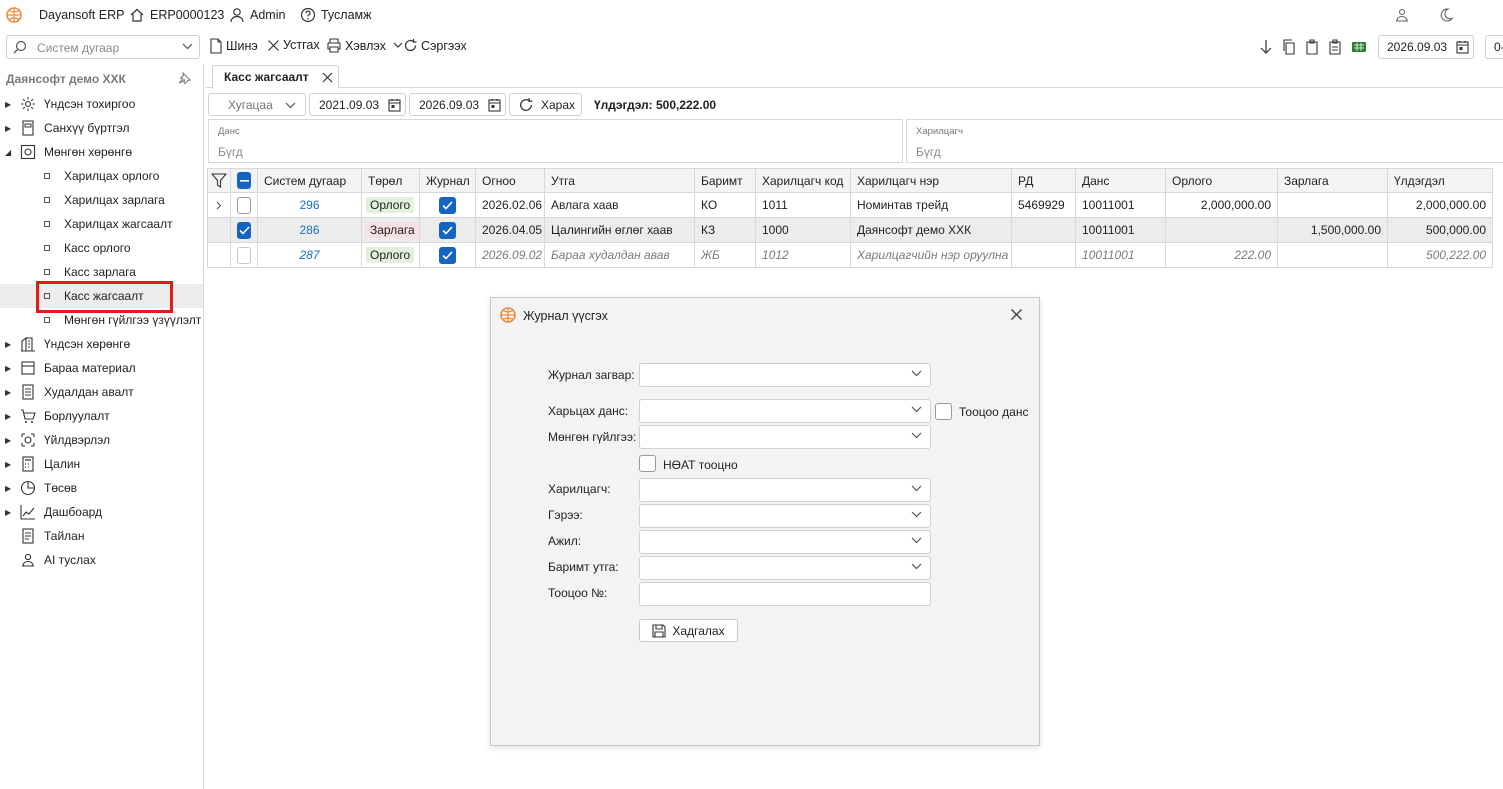  Describe the element at coordinates (494, 105) in the screenshot. I see `calendar-icon` at that location.